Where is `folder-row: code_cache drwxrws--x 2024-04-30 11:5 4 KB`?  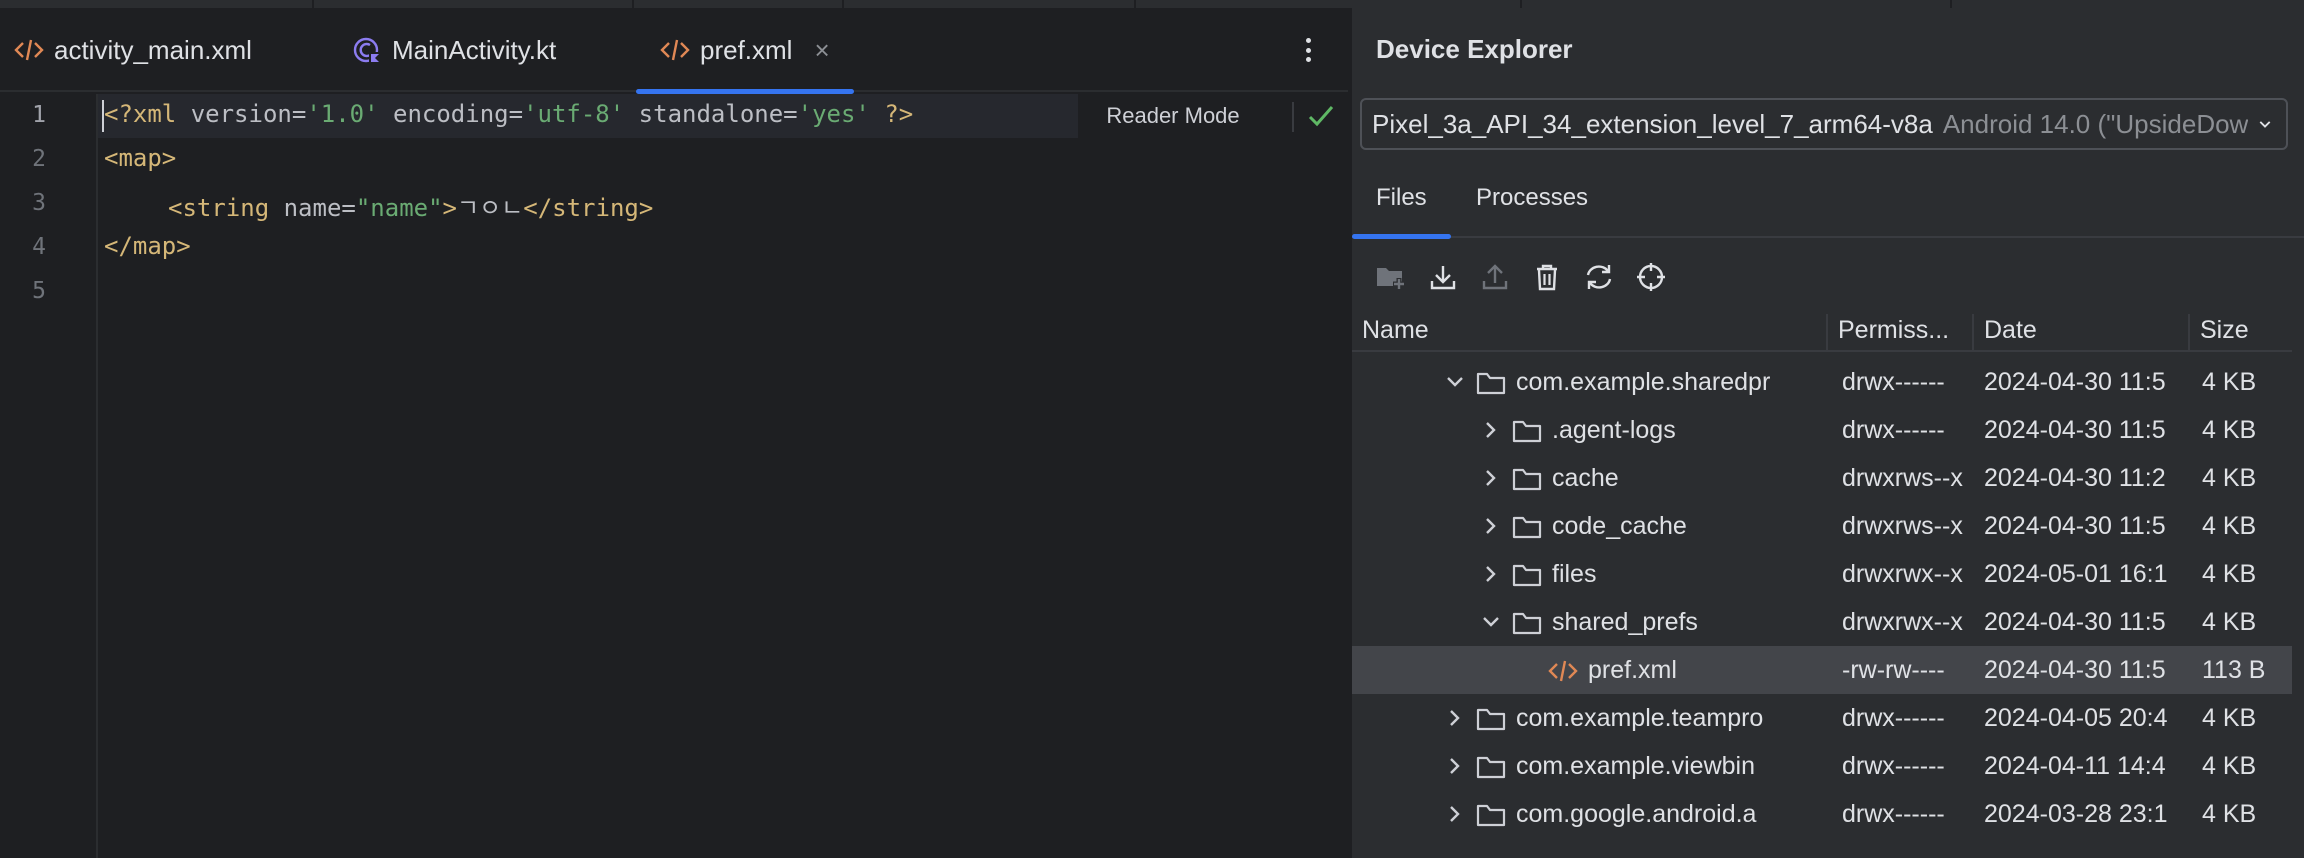 folder-row: code_cache drwxrws--x 2024-04-30 11:5 4 KB is located at coordinates (1822, 526).